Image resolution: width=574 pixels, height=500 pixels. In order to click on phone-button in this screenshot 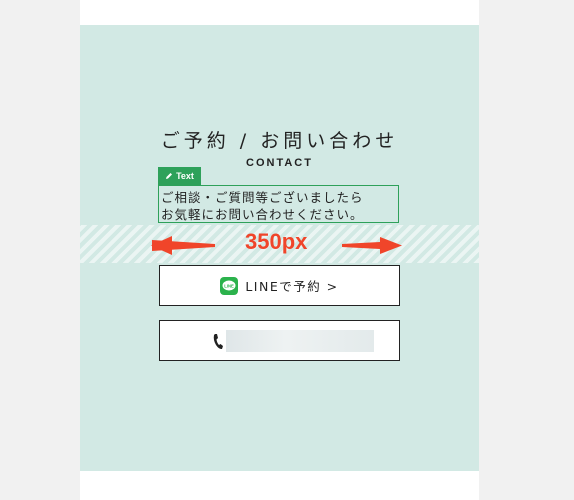, I will do `click(279, 340)`.